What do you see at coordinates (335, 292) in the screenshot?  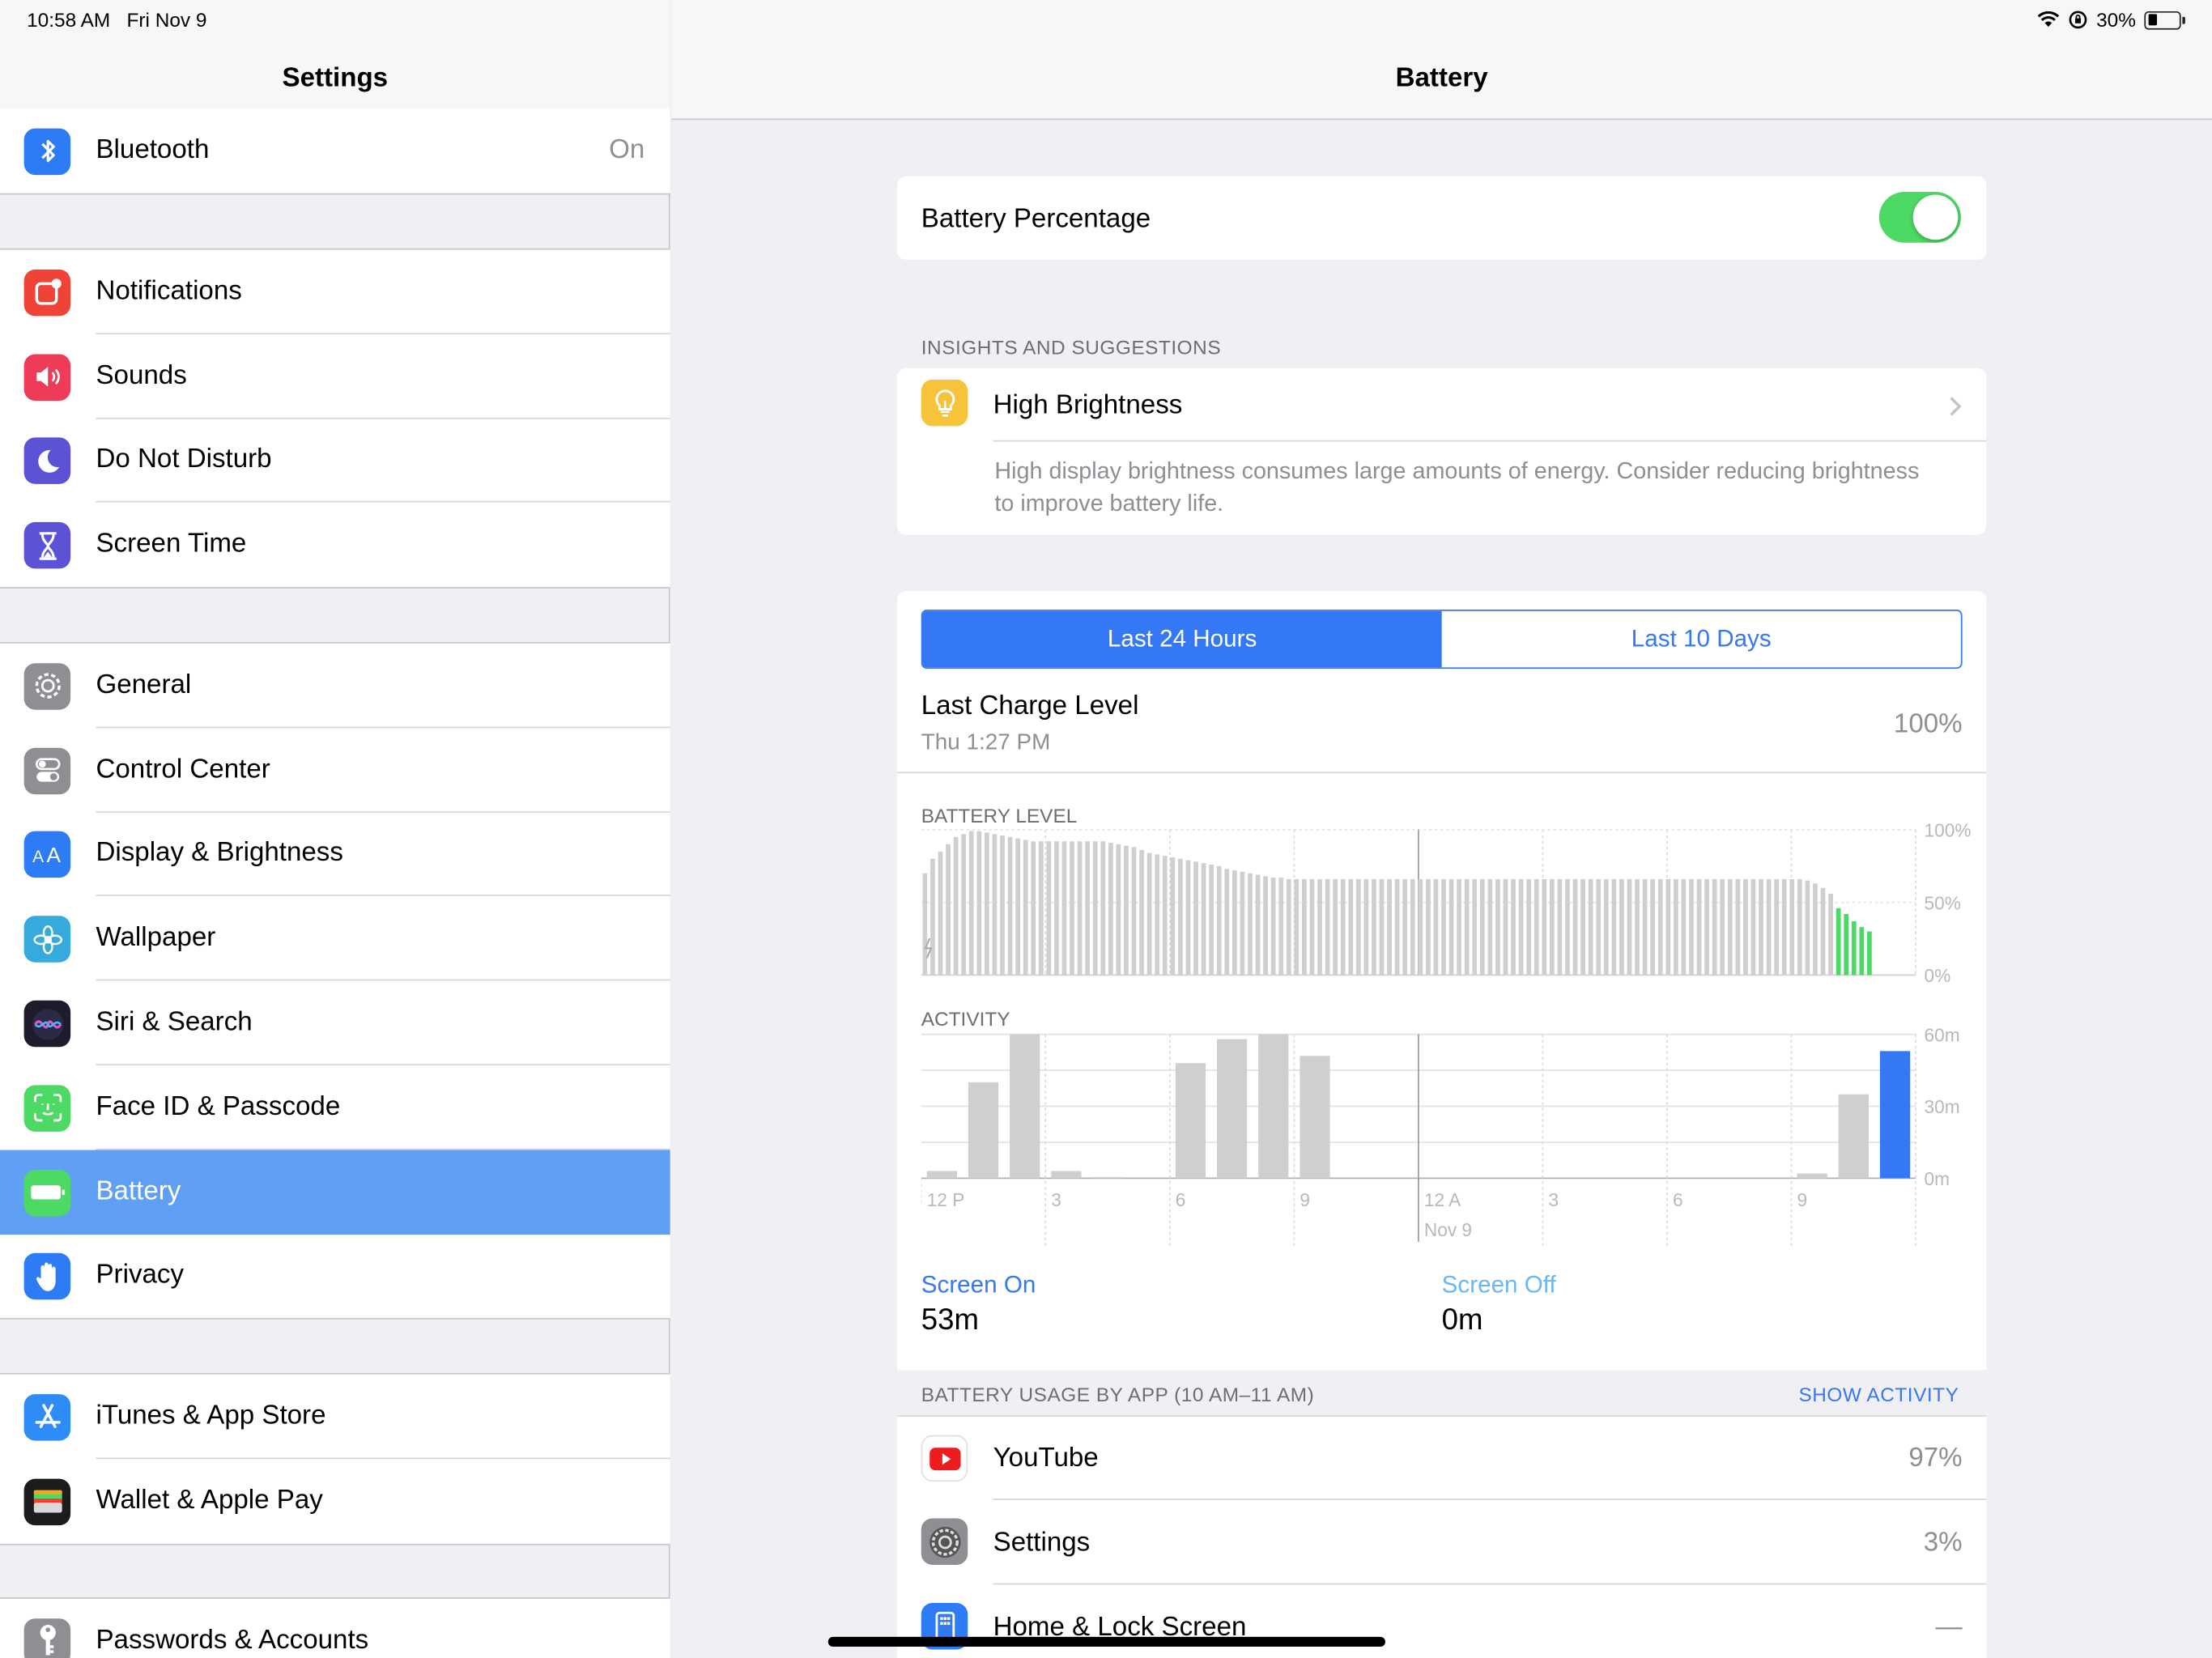 I see `sidebar-item-notifications: Notifications` at bounding box center [335, 292].